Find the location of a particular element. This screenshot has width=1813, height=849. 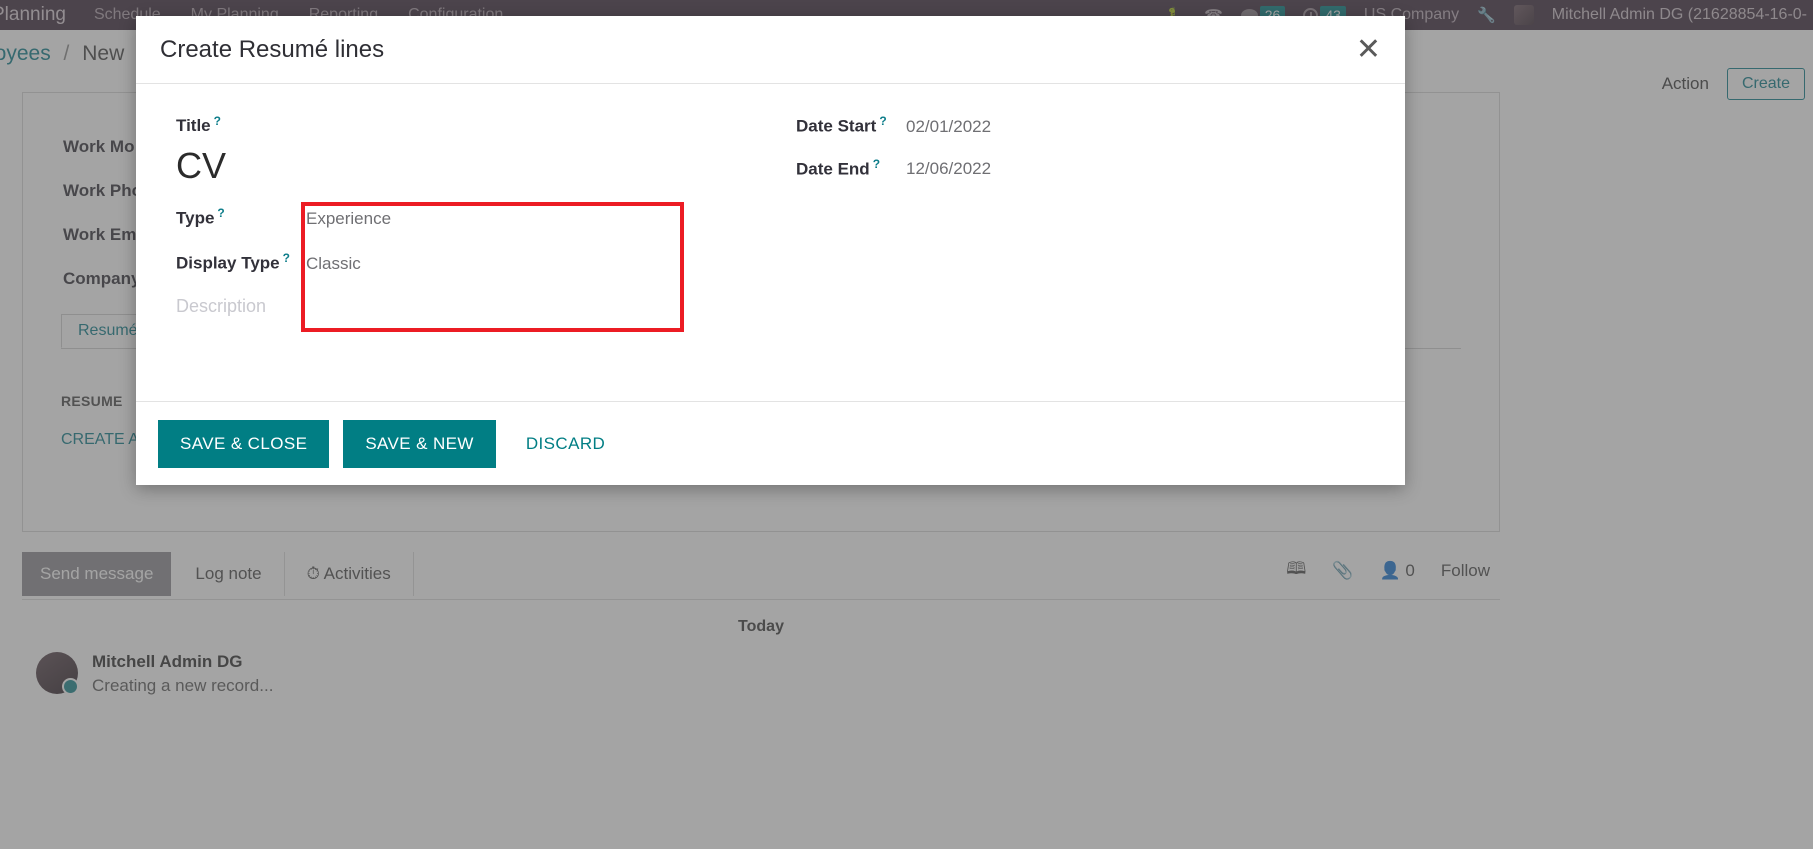

field-value-date-end: 12/06/2022 is located at coordinates (948, 169).